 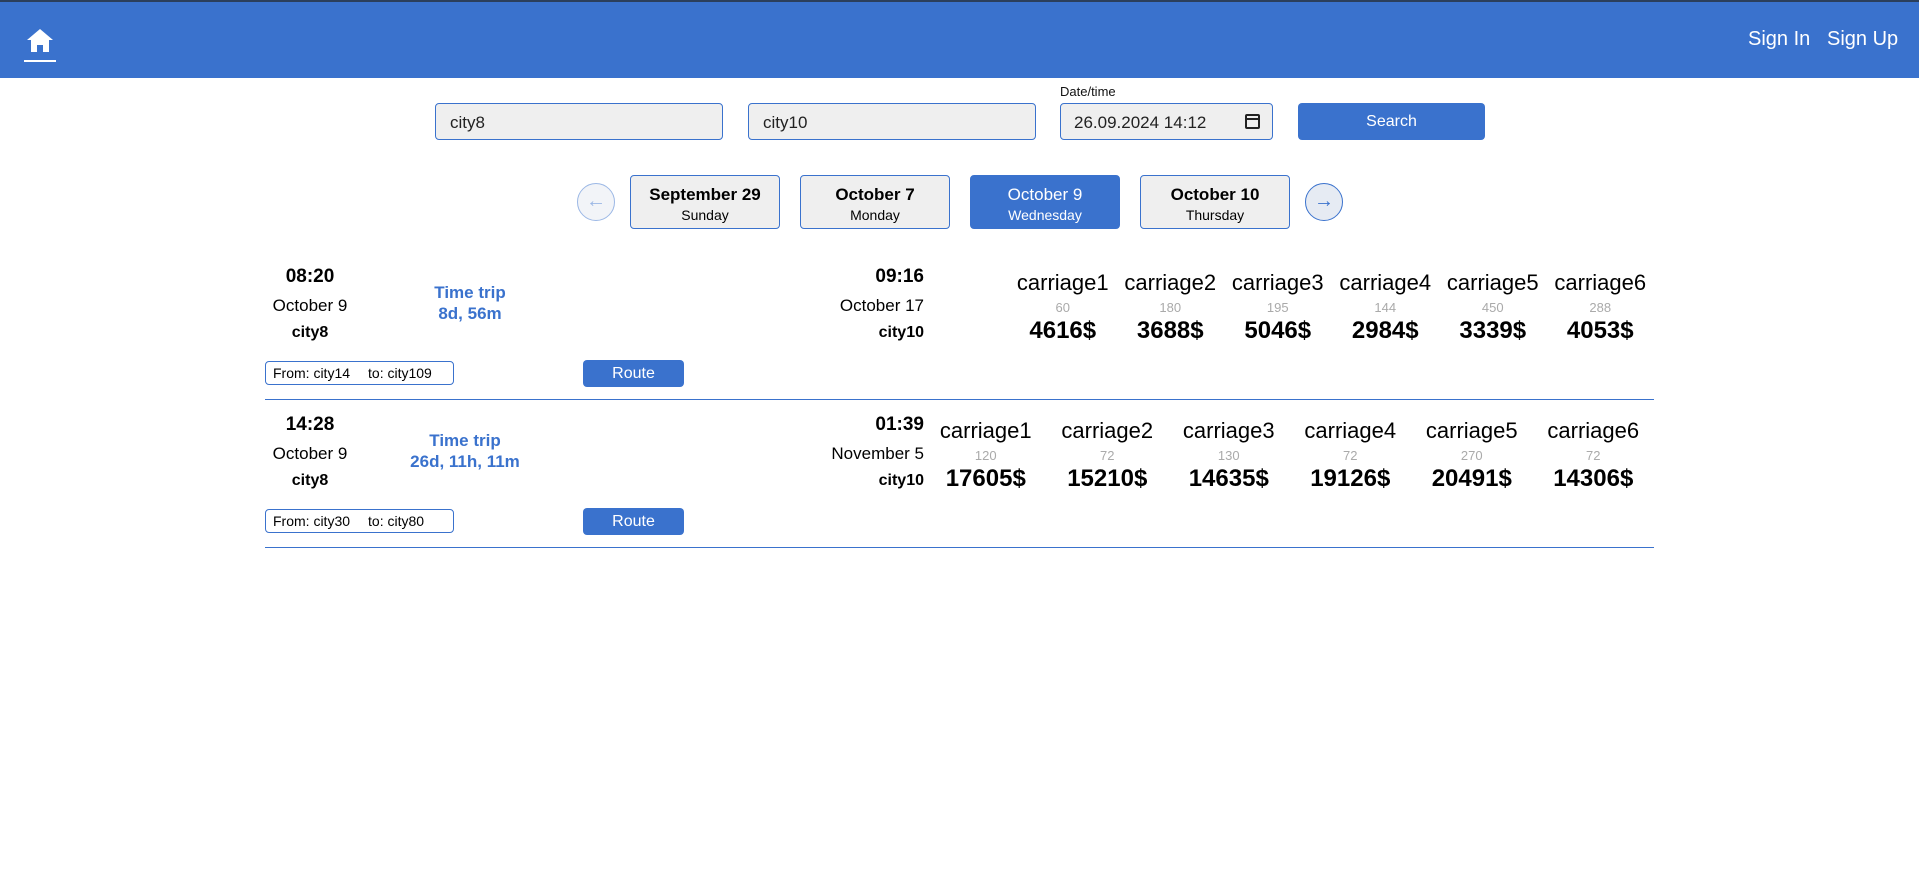 What do you see at coordinates (875, 194) in the screenshot?
I see `date-tab-date: October 7` at bounding box center [875, 194].